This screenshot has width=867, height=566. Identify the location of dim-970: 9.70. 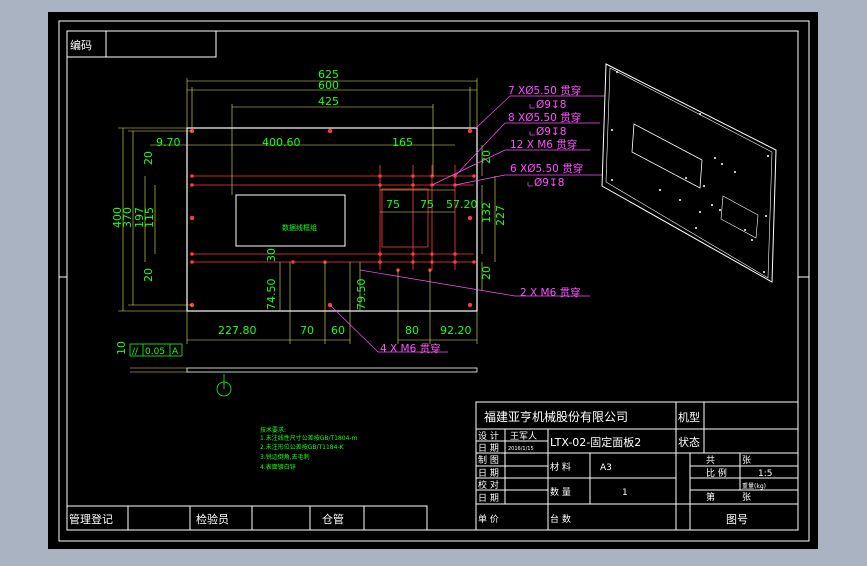
(168, 142).